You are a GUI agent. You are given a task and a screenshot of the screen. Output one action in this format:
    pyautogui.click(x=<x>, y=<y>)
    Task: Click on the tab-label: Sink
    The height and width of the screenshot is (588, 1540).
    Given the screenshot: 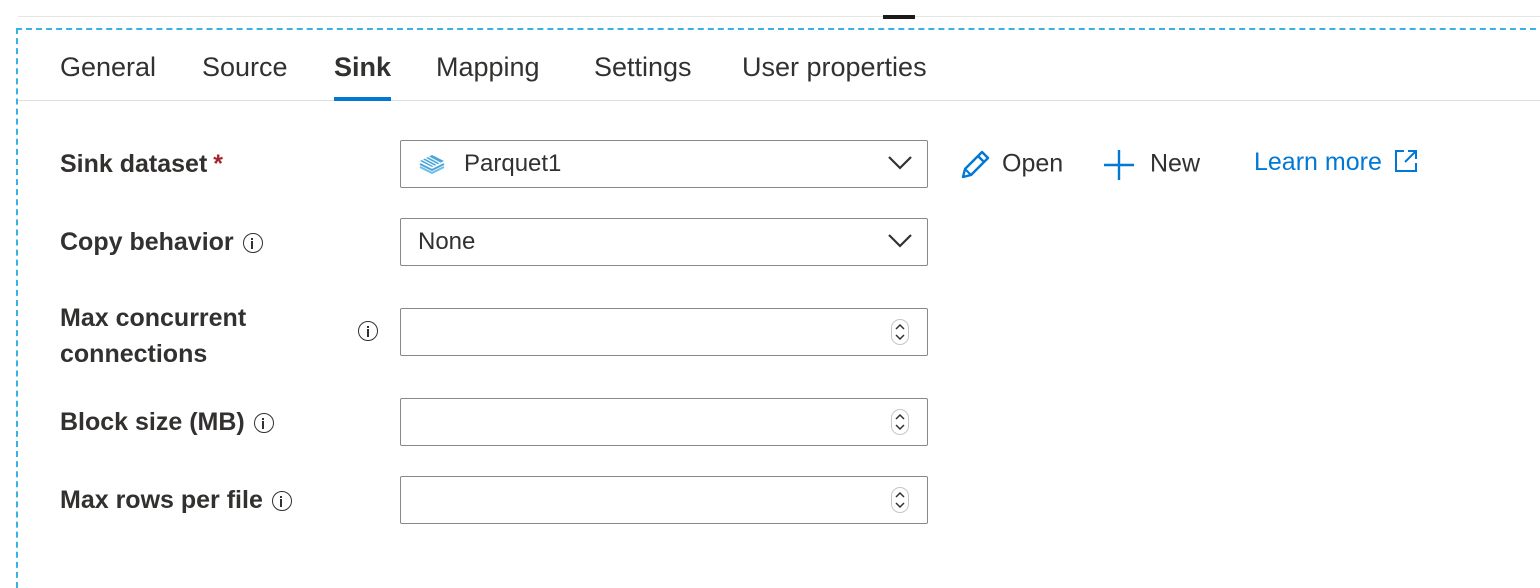 What is the action you would take?
    pyautogui.click(x=363, y=67)
    